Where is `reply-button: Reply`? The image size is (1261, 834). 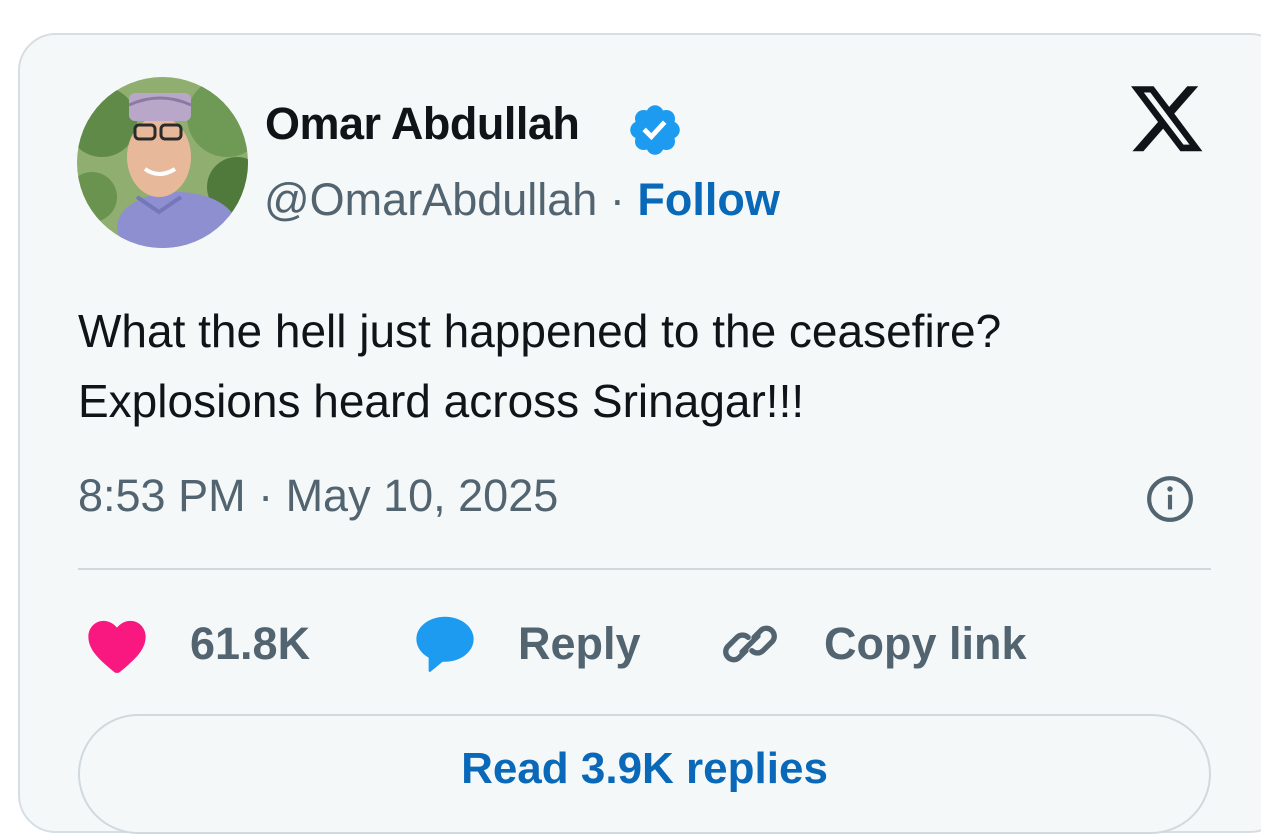
reply-button: Reply is located at coordinates (526, 644).